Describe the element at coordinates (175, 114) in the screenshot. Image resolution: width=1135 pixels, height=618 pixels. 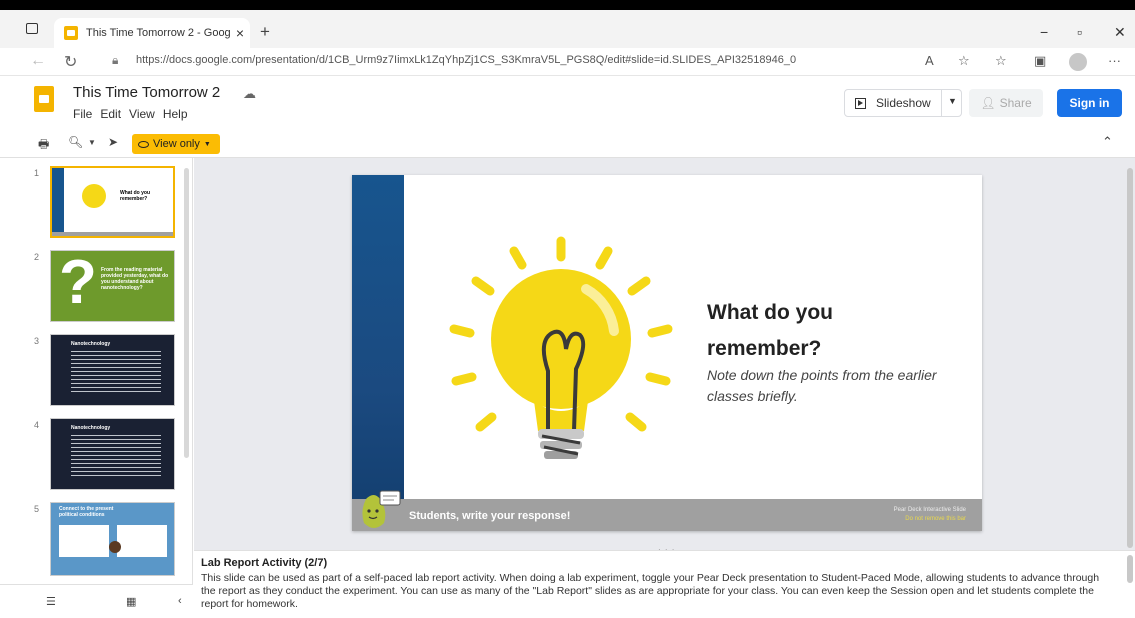
I see `menu-help: Help` at that location.